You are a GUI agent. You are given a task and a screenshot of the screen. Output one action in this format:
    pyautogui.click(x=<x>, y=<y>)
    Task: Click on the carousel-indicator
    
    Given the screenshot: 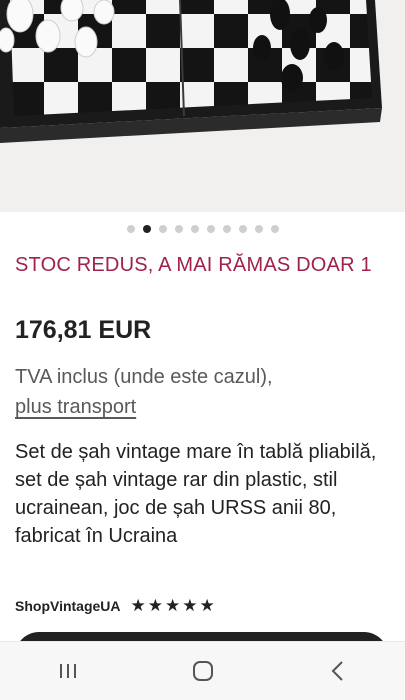 What is the action you would take?
    pyautogui.click(x=202, y=229)
    